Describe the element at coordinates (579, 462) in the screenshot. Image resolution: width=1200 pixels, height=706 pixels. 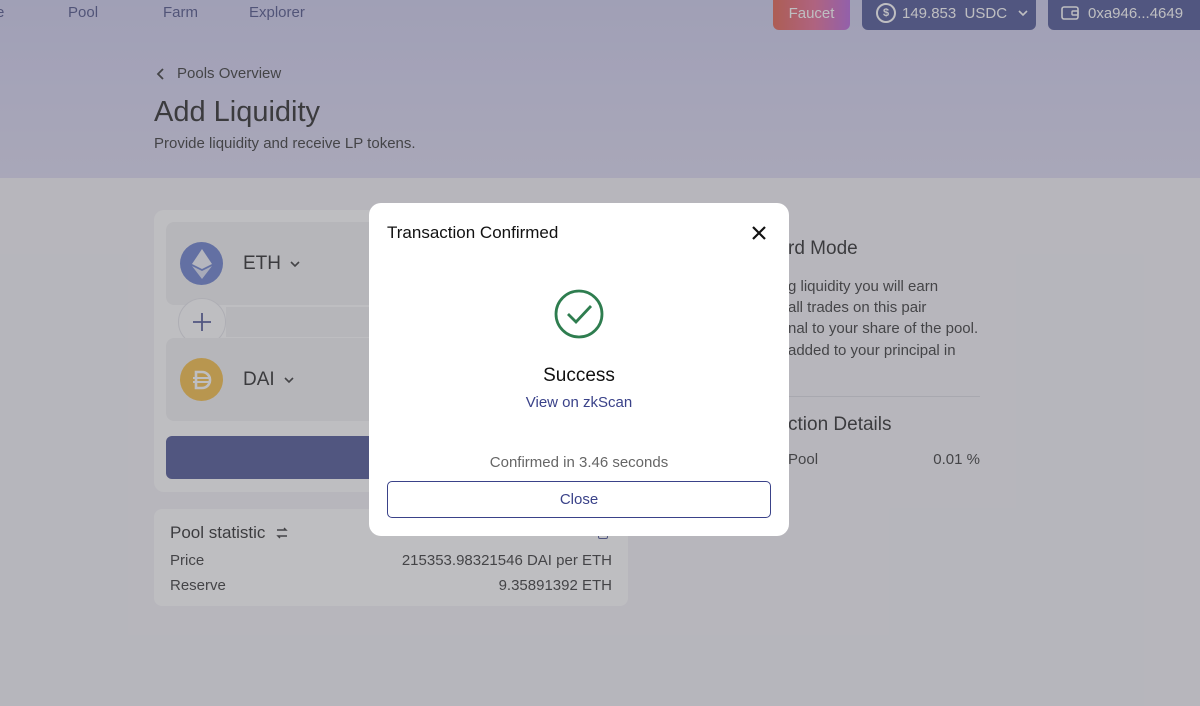
I see `confirmation-time: Confirmed in 3.46 seconds` at that location.